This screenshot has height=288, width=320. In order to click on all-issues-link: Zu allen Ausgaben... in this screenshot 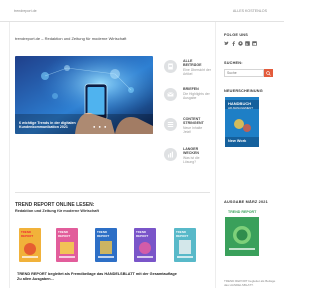, I will do `click(97, 279)`.